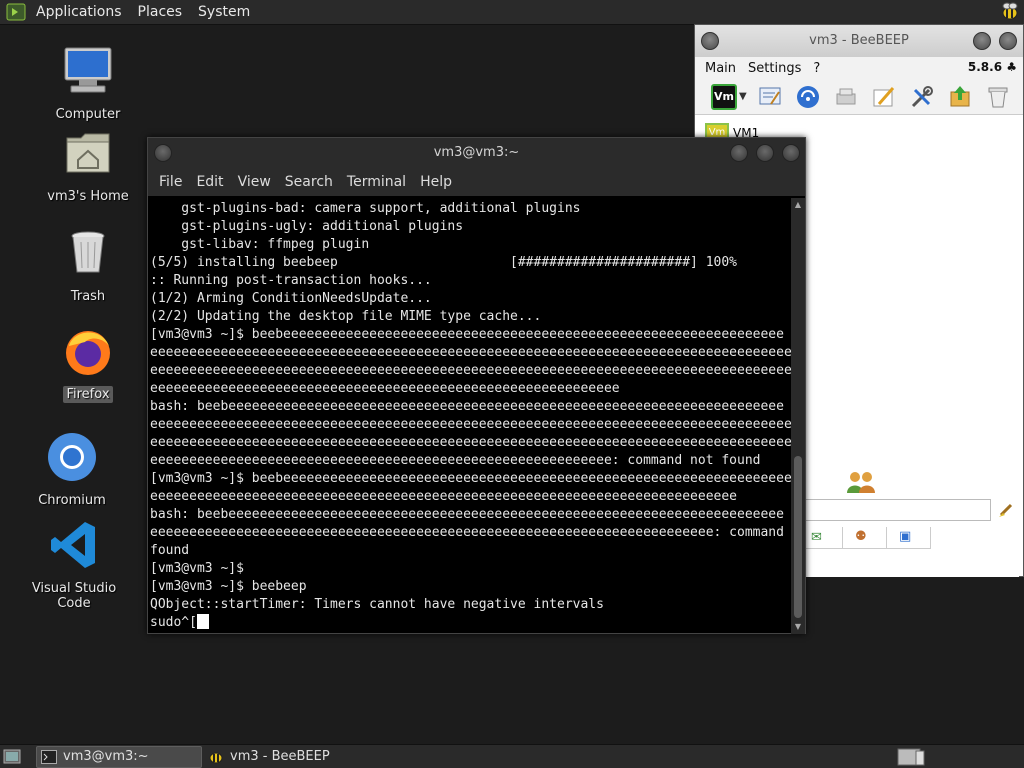 The height and width of the screenshot is (768, 1024). I want to click on desktop-icon-label: Chromium, so click(72, 500).